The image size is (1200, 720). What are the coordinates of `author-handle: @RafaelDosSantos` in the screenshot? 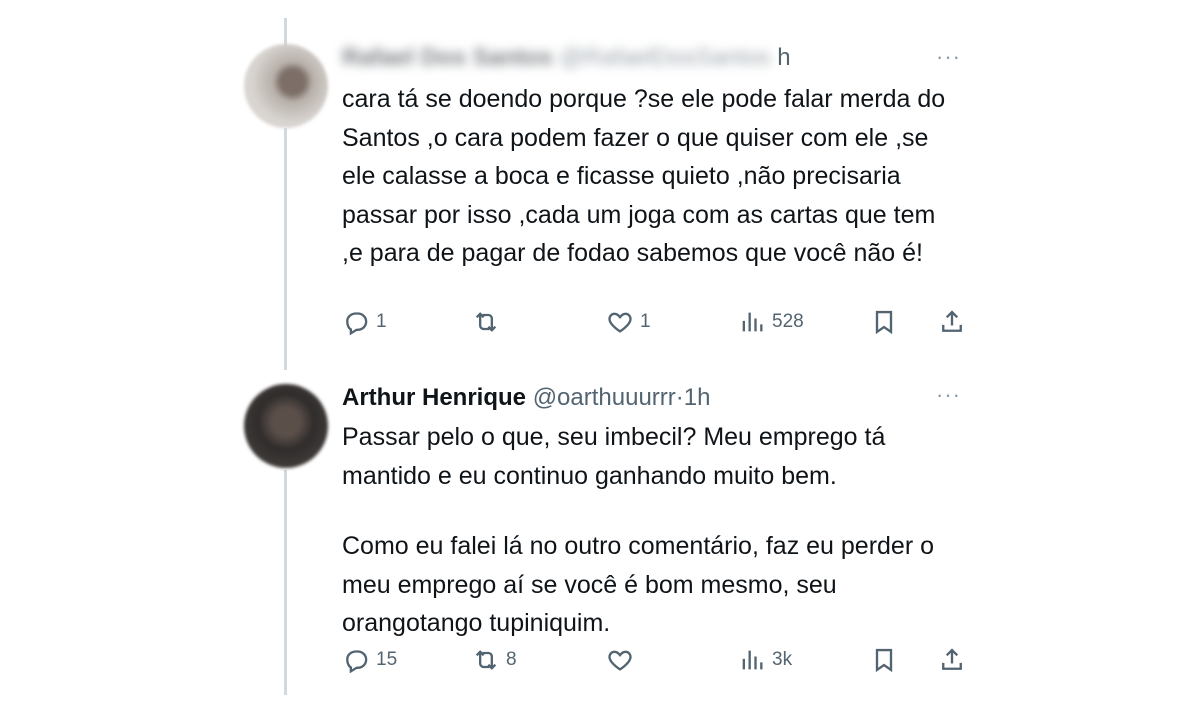 It's located at (664, 58).